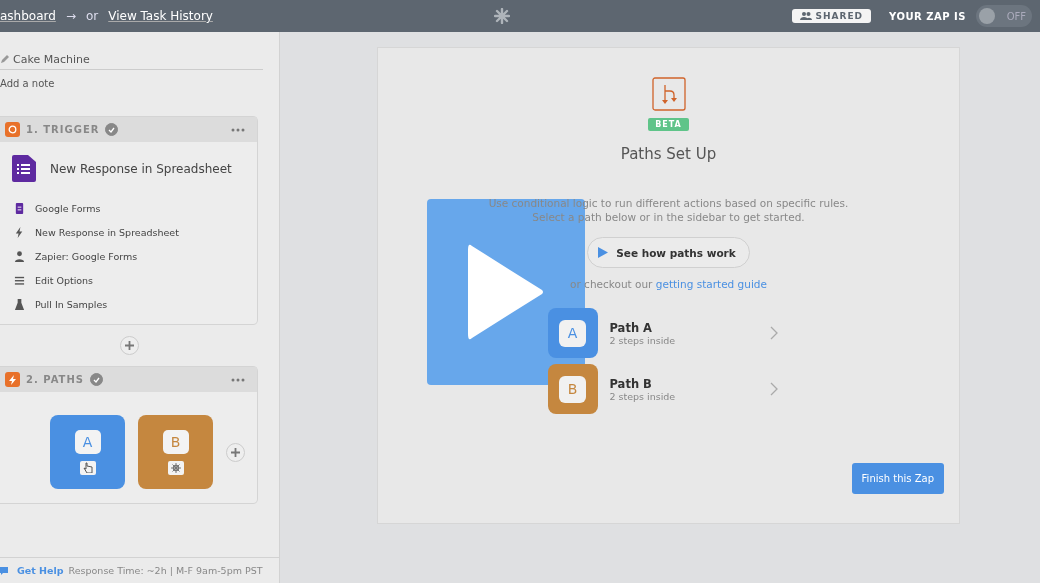 This screenshot has height=583, width=1040. Describe the element at coordinates (51, 59) in the screenshot. I see `zap-name: Cake Machine` at that location.